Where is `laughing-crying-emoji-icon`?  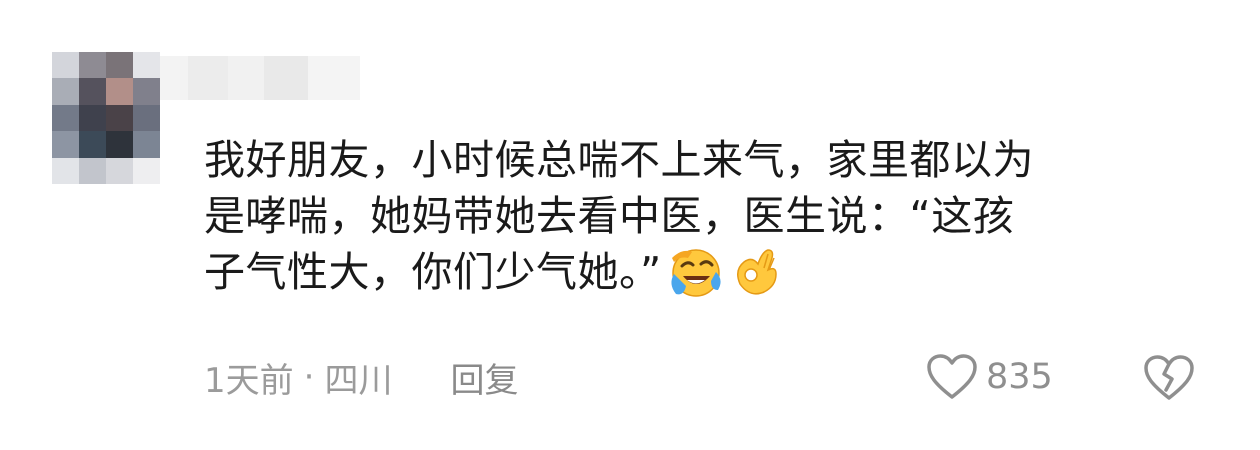 laughing-crying-emoji-icon is located at coordinates (696, 273).